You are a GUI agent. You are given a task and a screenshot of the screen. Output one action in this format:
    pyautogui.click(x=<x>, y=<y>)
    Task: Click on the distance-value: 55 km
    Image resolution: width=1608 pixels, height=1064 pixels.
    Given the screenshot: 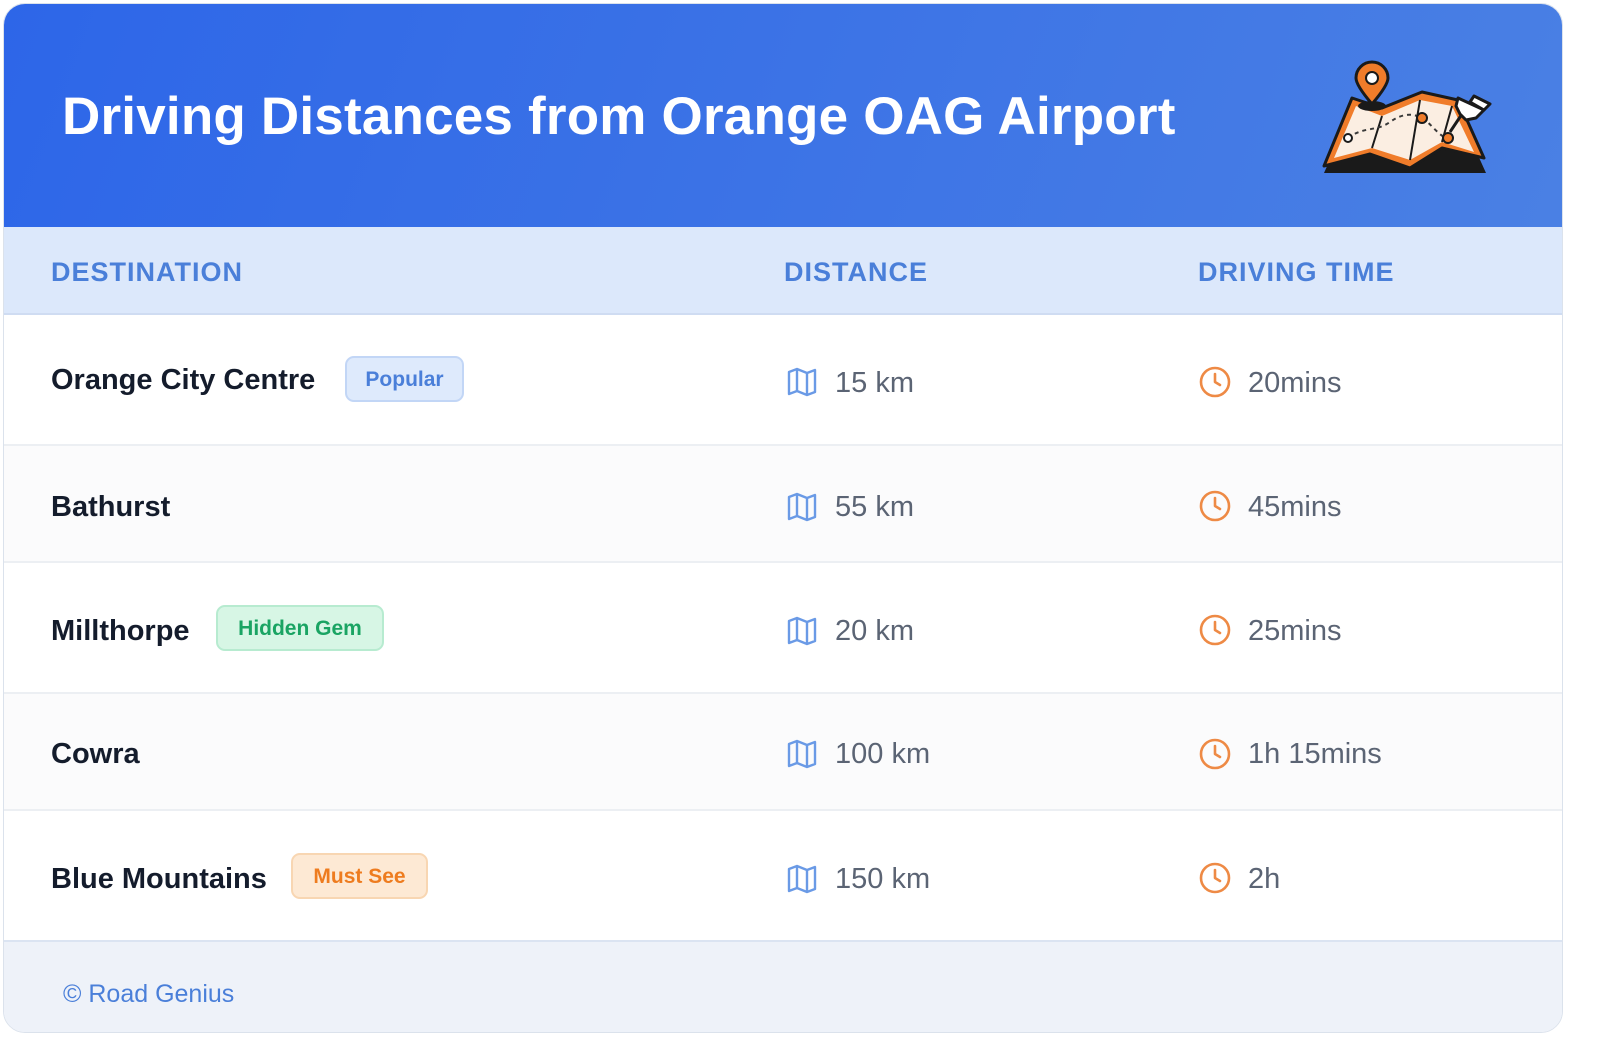 What is the action you would take?
    pyautogui.click(x=874, y=507)
    